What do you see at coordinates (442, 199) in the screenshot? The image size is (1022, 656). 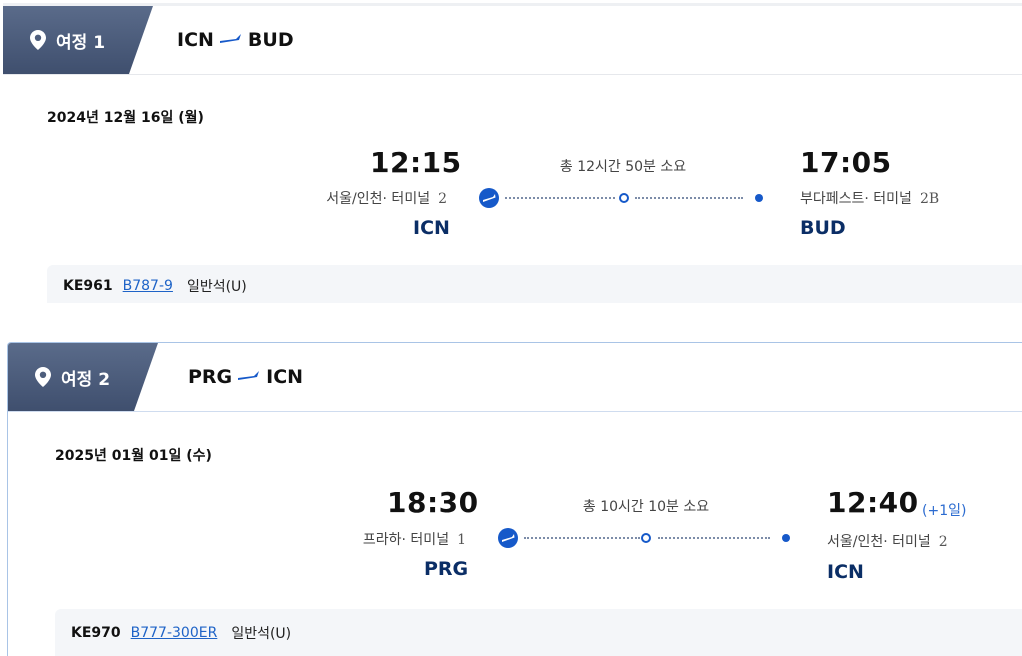 I see `departure-terminal: 2` at bounding box center [442, 199].